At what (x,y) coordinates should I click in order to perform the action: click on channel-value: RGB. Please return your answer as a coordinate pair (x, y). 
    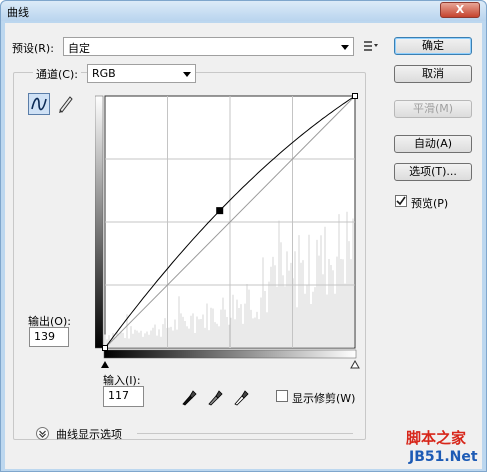
    Looking at the image, I should click on (104, 73).